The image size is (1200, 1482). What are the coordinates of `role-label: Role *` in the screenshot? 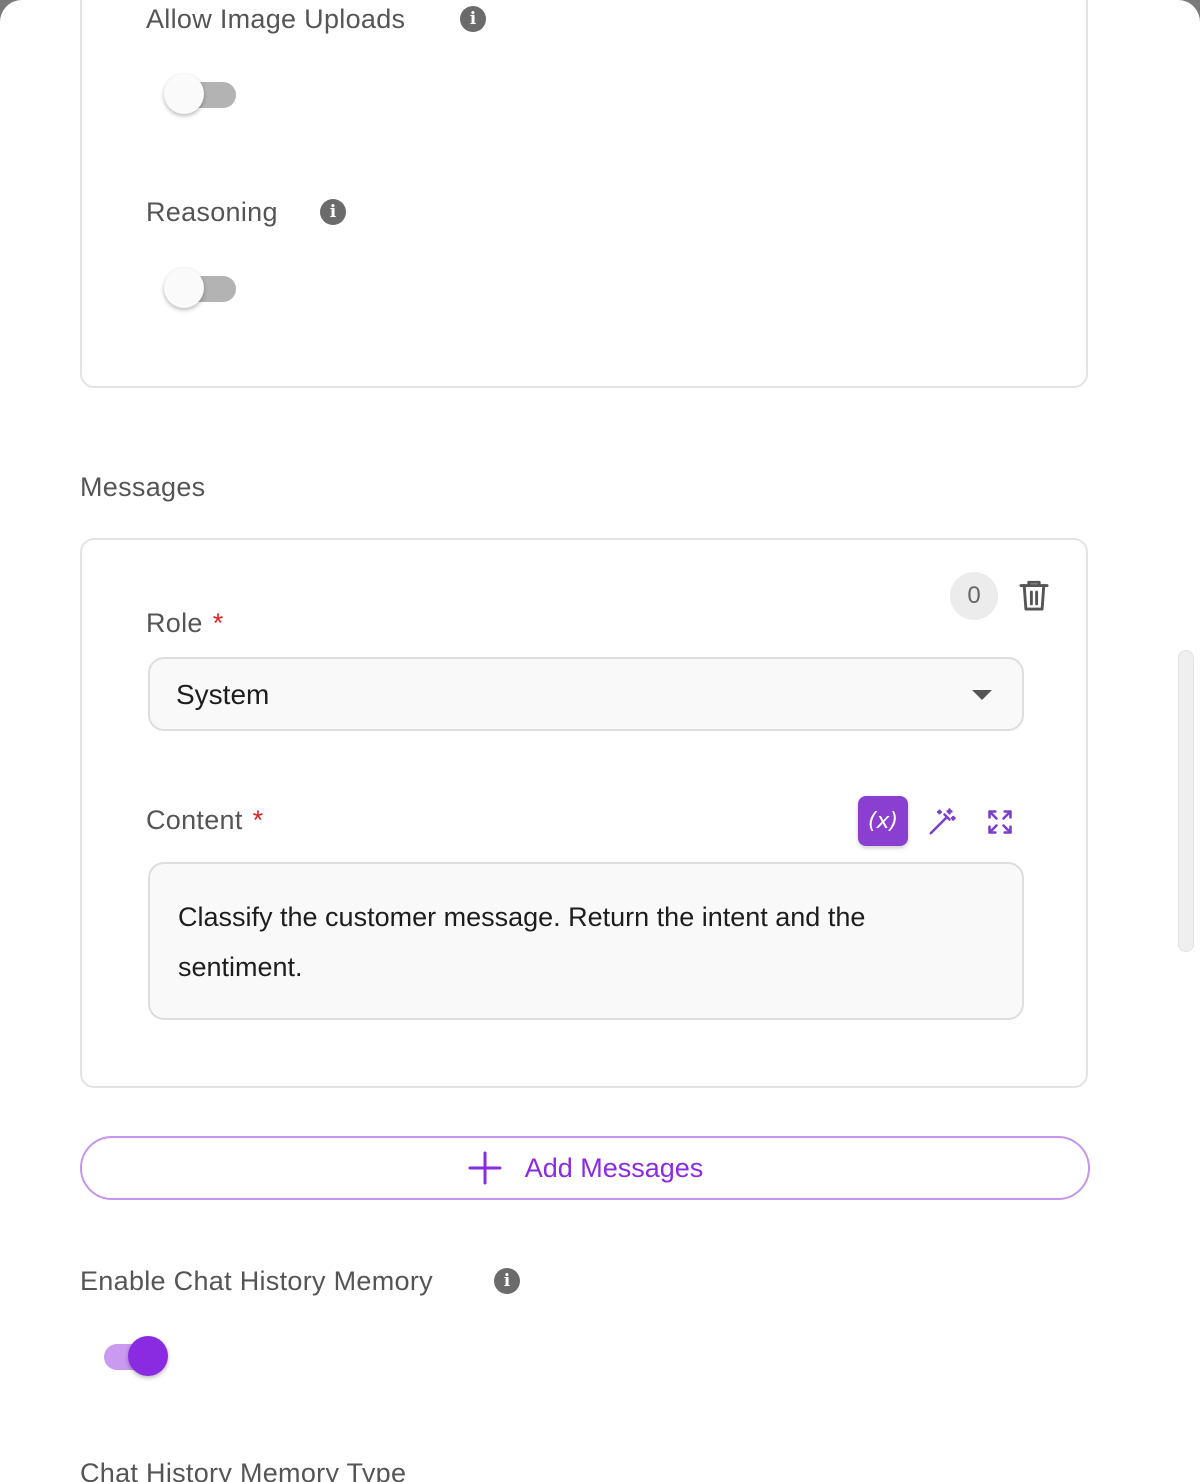 It's located at (185, 623).